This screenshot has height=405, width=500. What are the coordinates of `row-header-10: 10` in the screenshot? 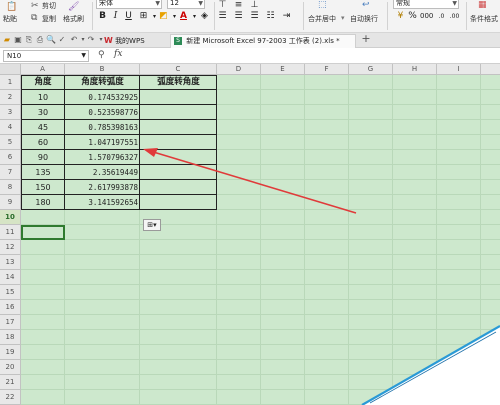 It's located at (10, 217).